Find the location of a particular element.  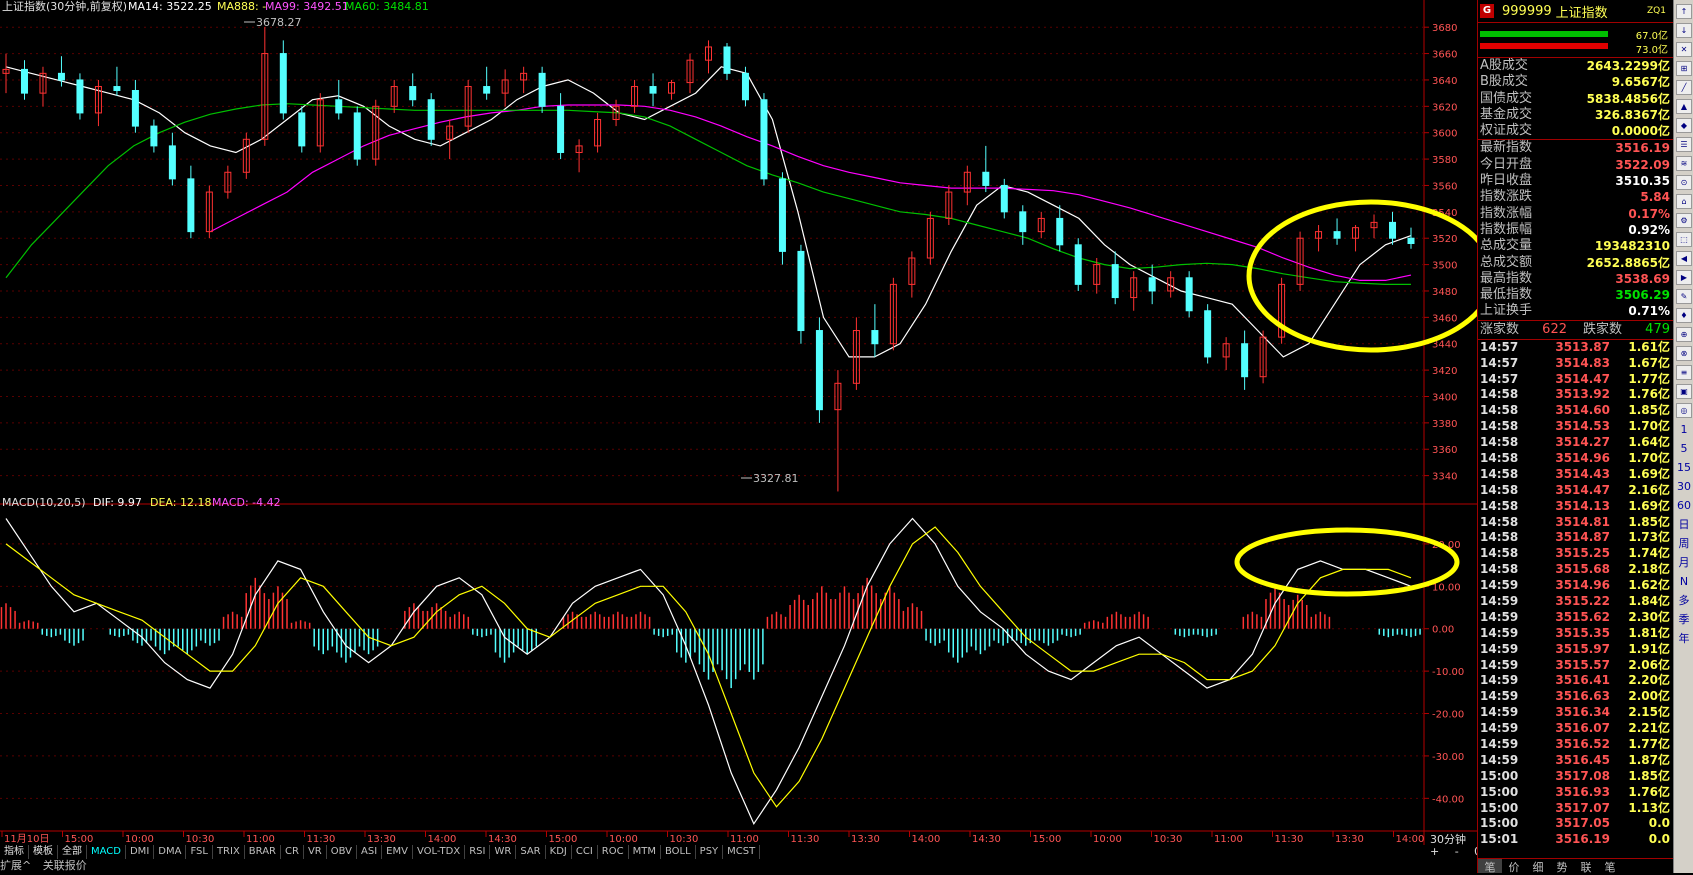

indicator-tab-模板: 模板 is located at coordinates (43, 852).